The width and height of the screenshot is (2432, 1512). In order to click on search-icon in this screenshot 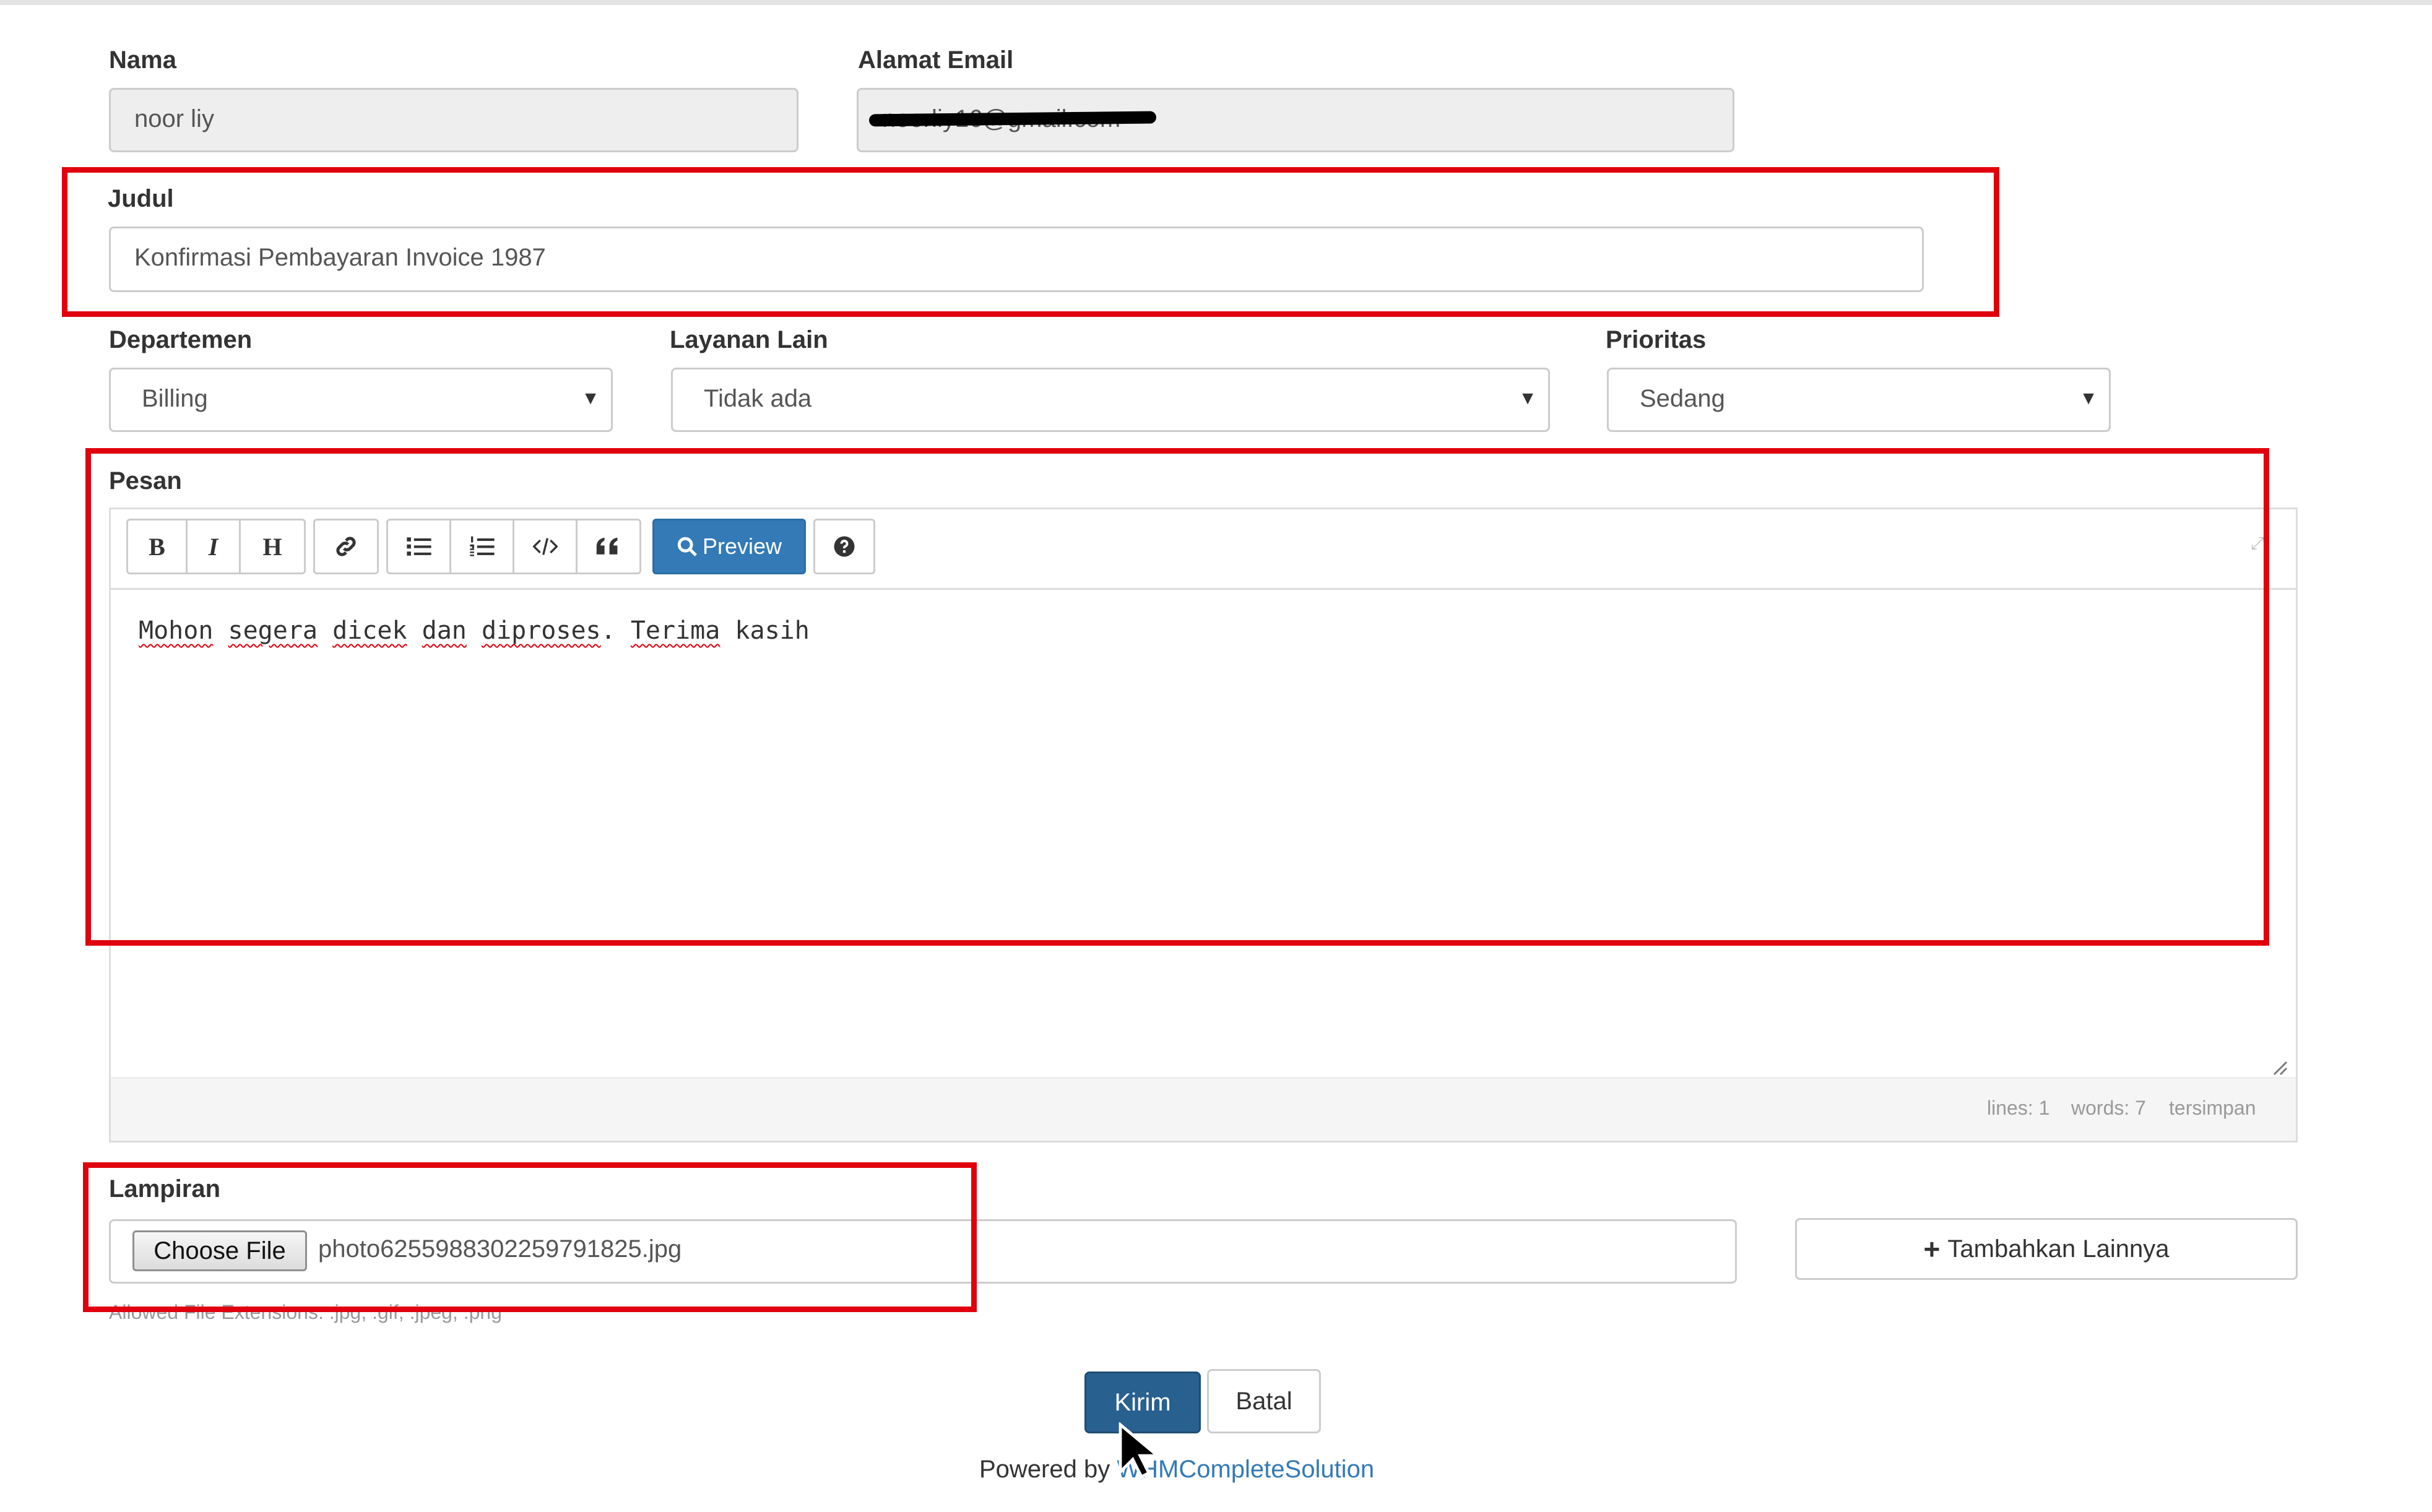, I will do `click(687, 546)`.